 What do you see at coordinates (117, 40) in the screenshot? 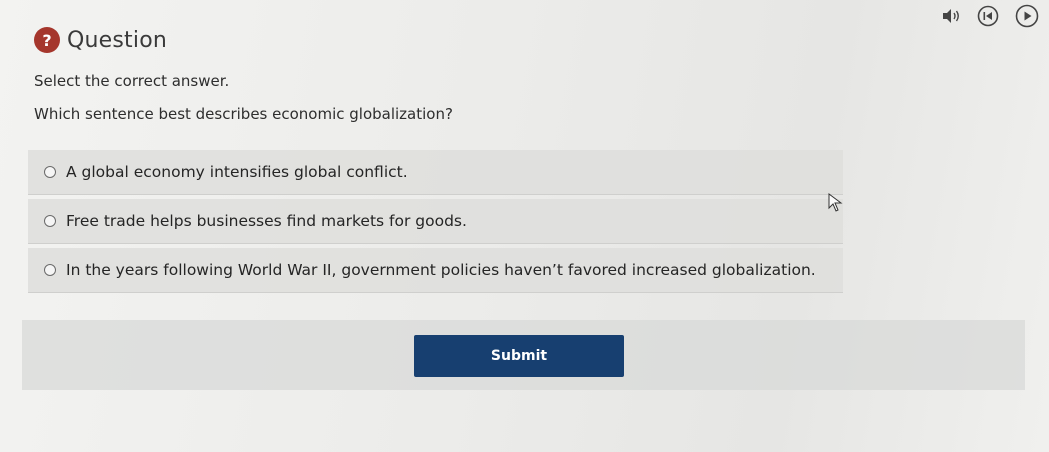
I see `question-title: Question` at bounding box center [117, 40].